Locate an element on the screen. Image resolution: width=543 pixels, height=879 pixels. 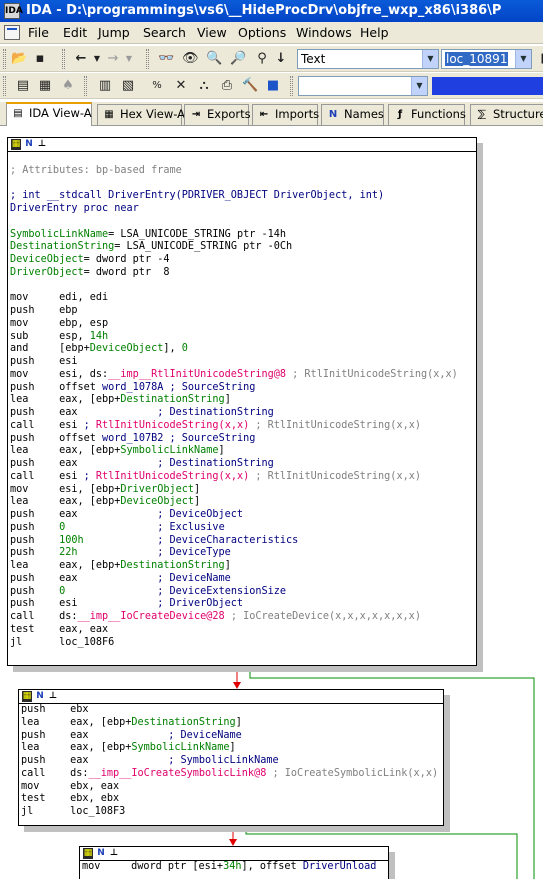
xrefs-icon: ✕ is located at coordinates (181, 86).